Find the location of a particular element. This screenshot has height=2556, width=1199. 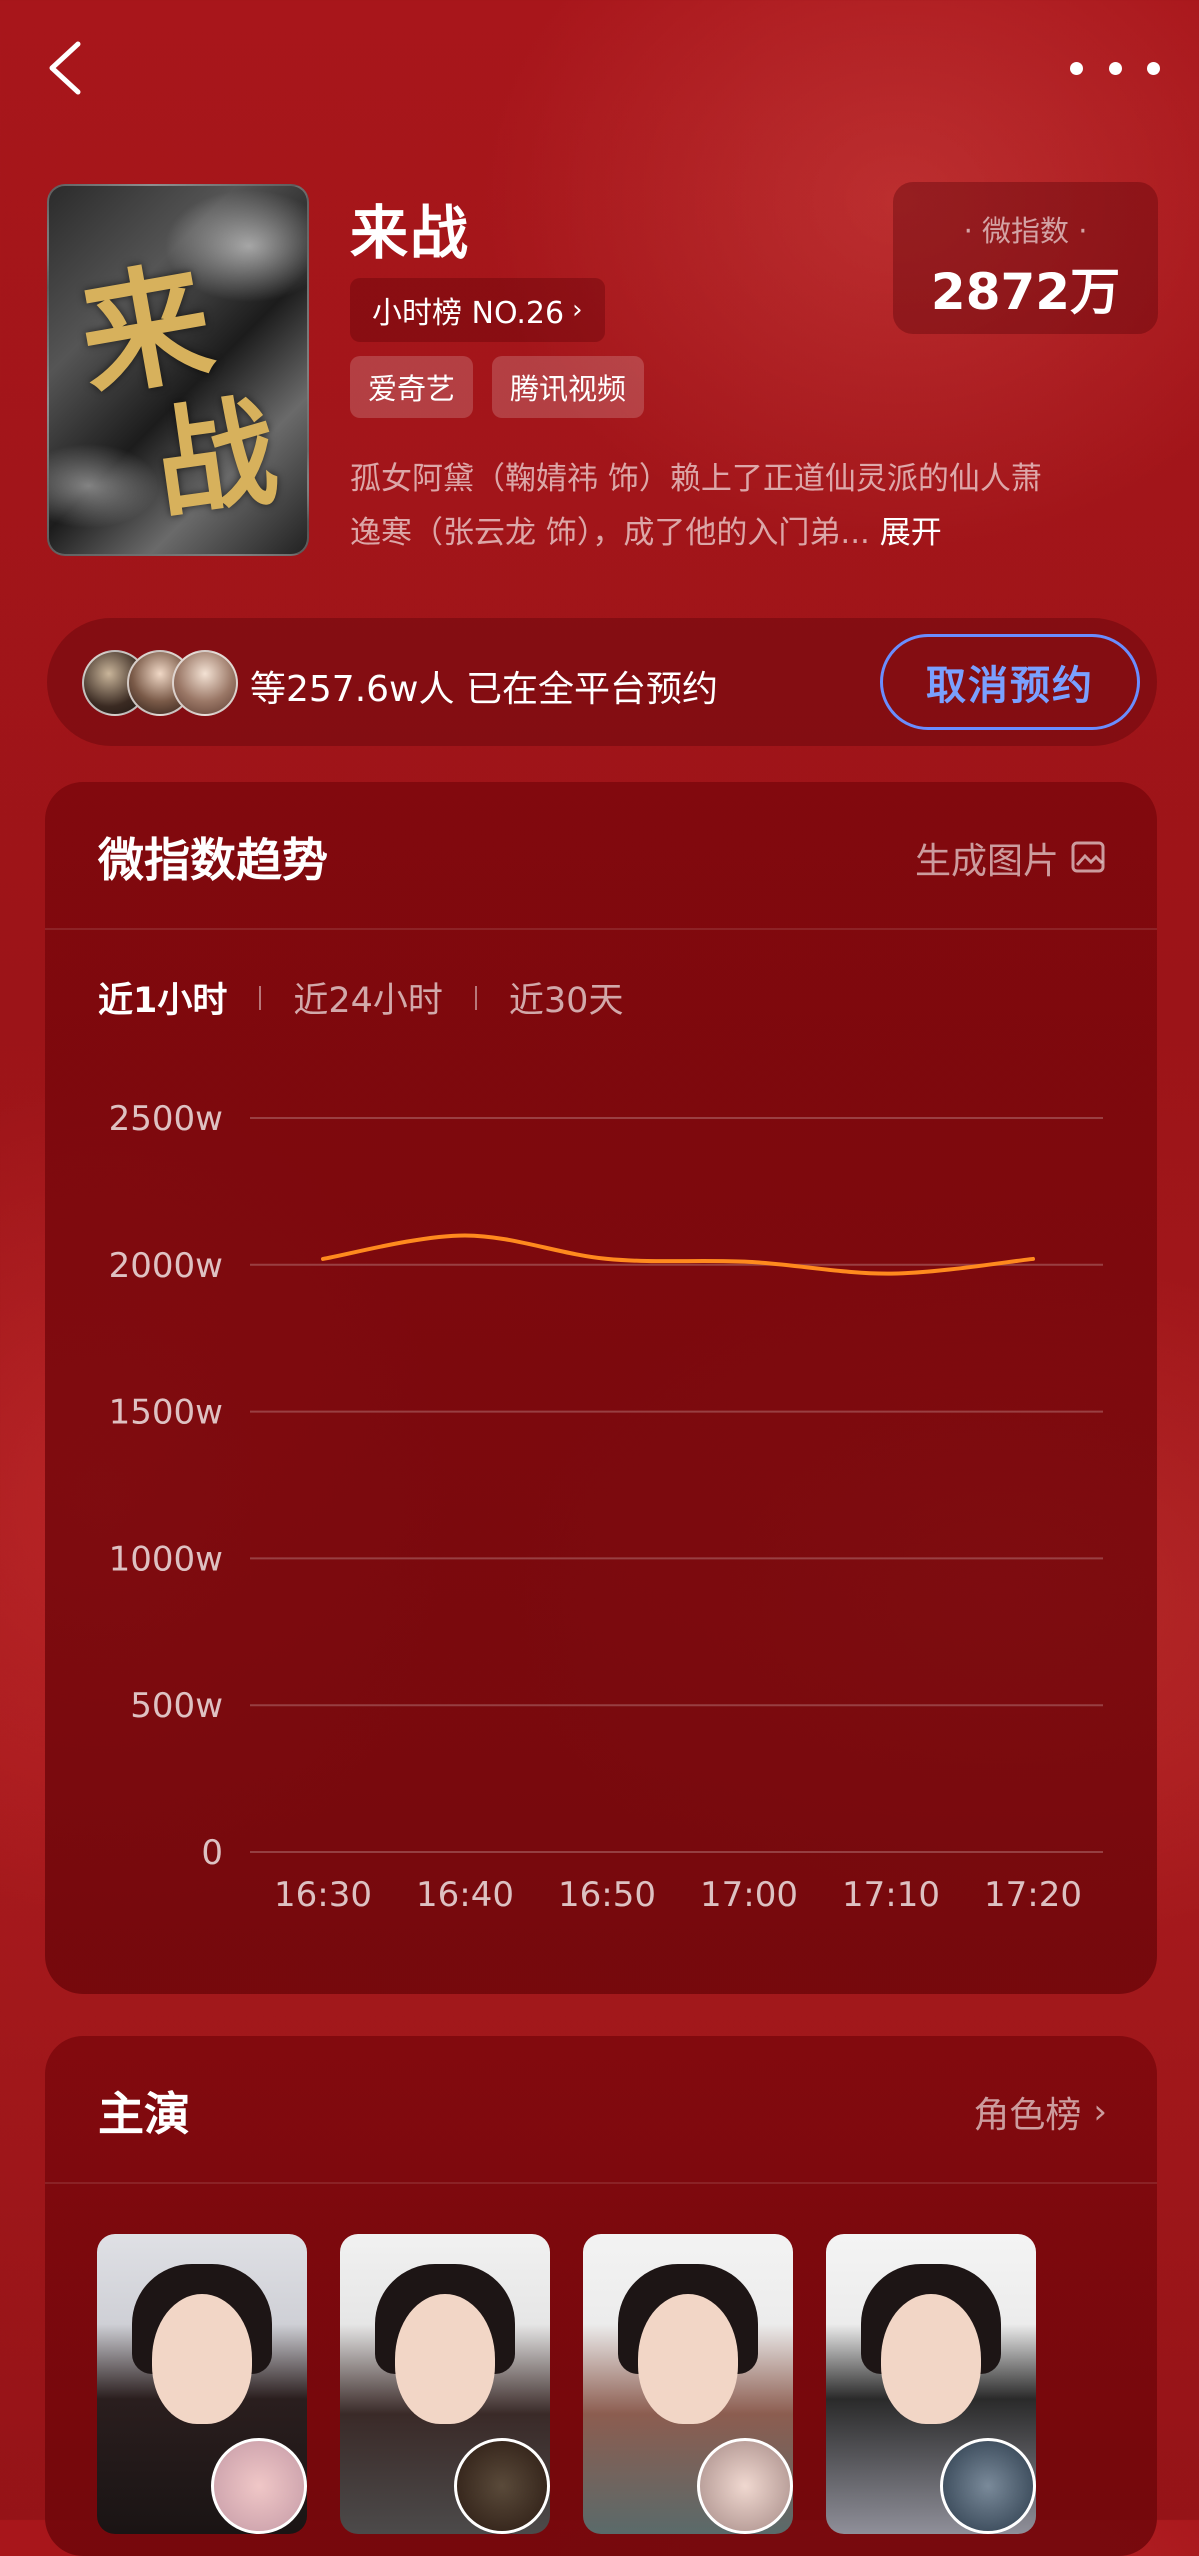

index-value: 2872万 is located at coordinates (1025, 292).